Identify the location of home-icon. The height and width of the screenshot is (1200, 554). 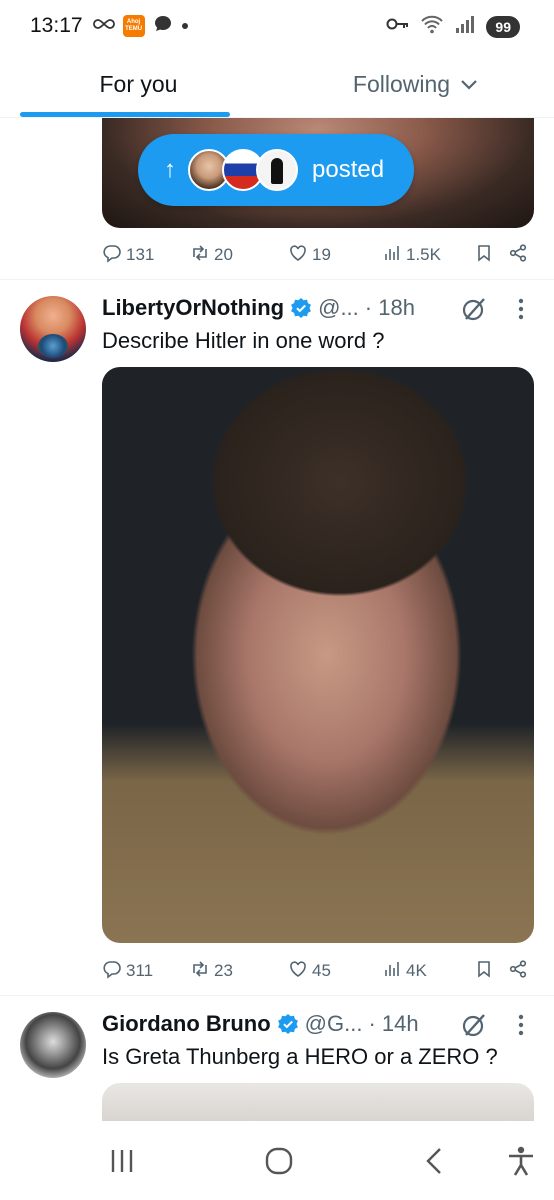
(279, 1161).